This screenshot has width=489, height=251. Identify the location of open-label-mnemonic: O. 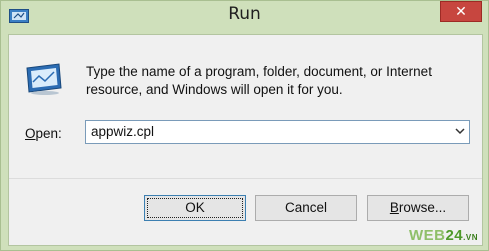
(30, 133).